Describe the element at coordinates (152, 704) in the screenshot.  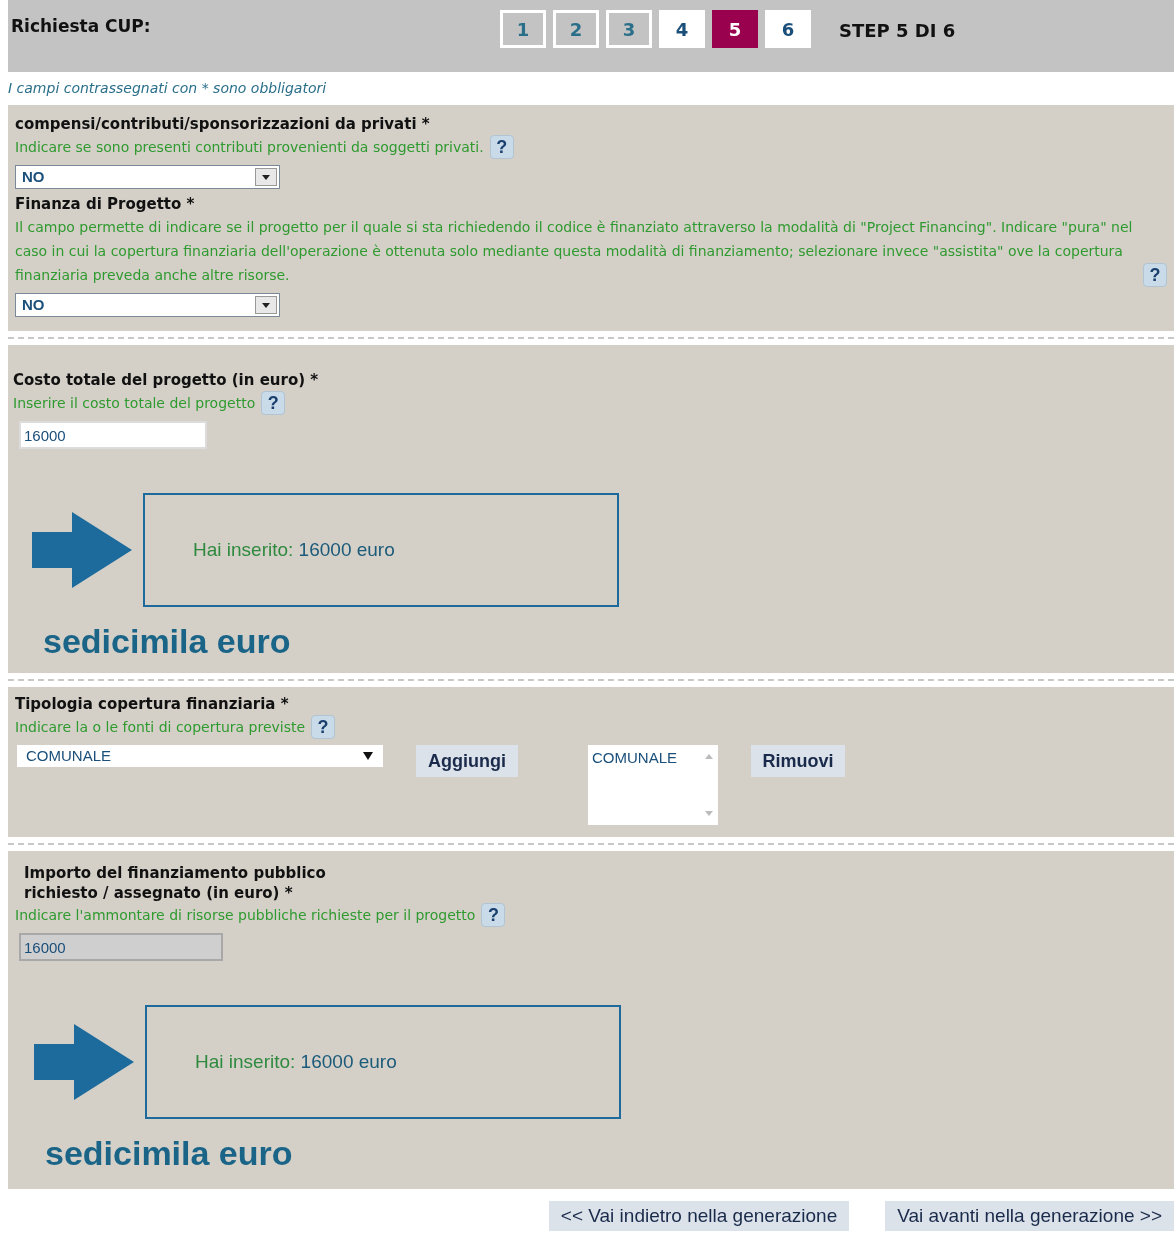
I see `field-label: Tipologia copertura finanziaria *` at that location.